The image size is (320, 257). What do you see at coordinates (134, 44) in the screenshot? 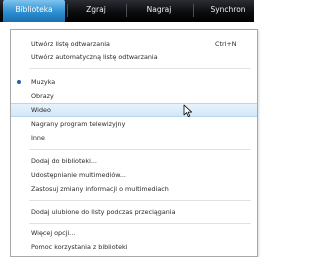
I see `menu-item-create-playlist: Utwórz listę odtwarzania Ctrl+N` at bounding box center [134, 44].